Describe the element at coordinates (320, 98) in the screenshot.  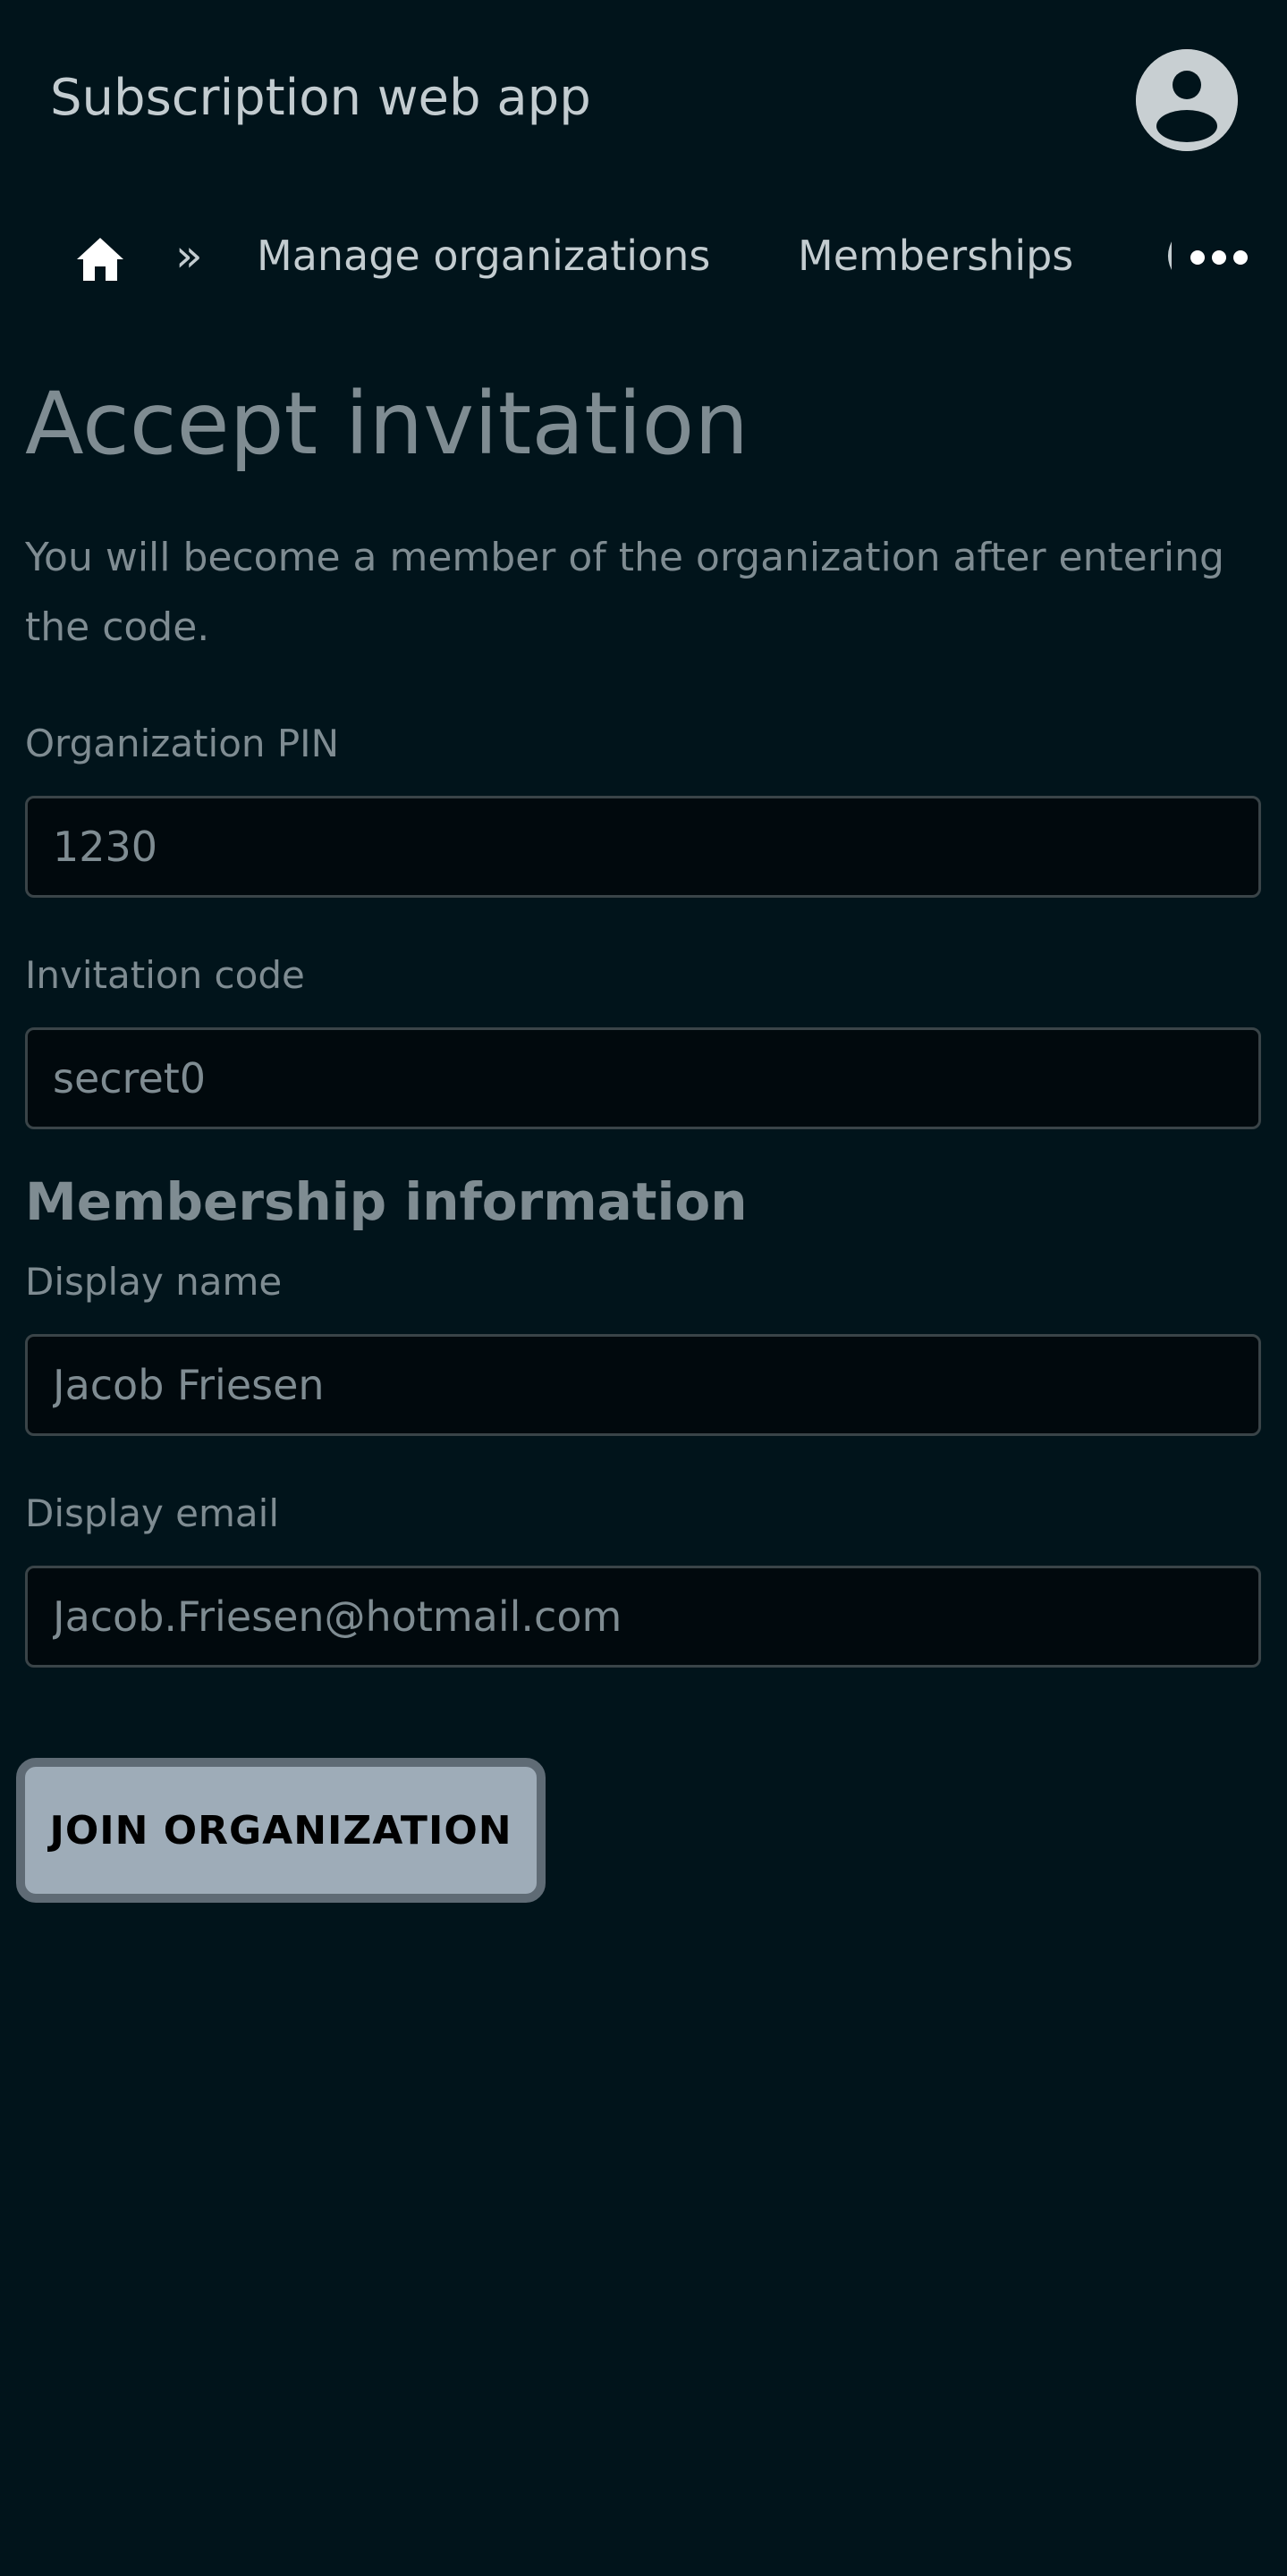
I see `app-title: Subscription web app` at that location.